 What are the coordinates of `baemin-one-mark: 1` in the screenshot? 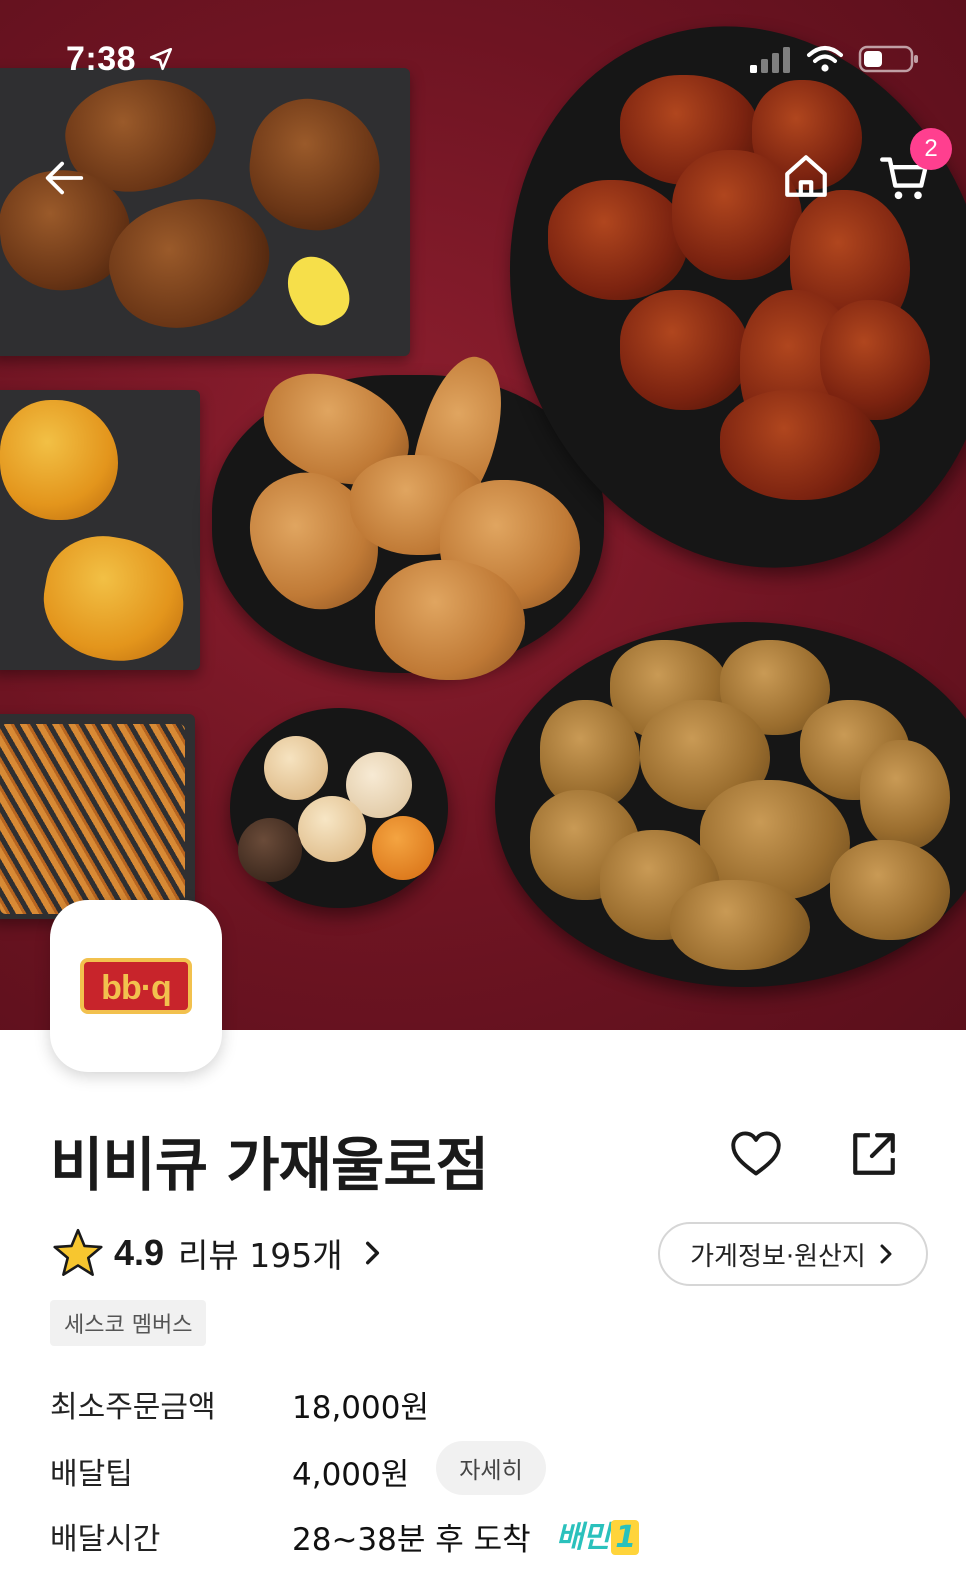 It's located at (625, 1537).